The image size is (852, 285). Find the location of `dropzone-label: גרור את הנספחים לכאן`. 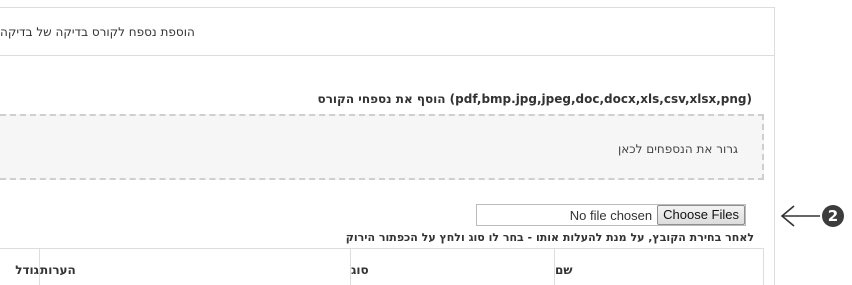

dropzone-label: גרור את הנספחים לכאן is located at coordinates (678, 149).